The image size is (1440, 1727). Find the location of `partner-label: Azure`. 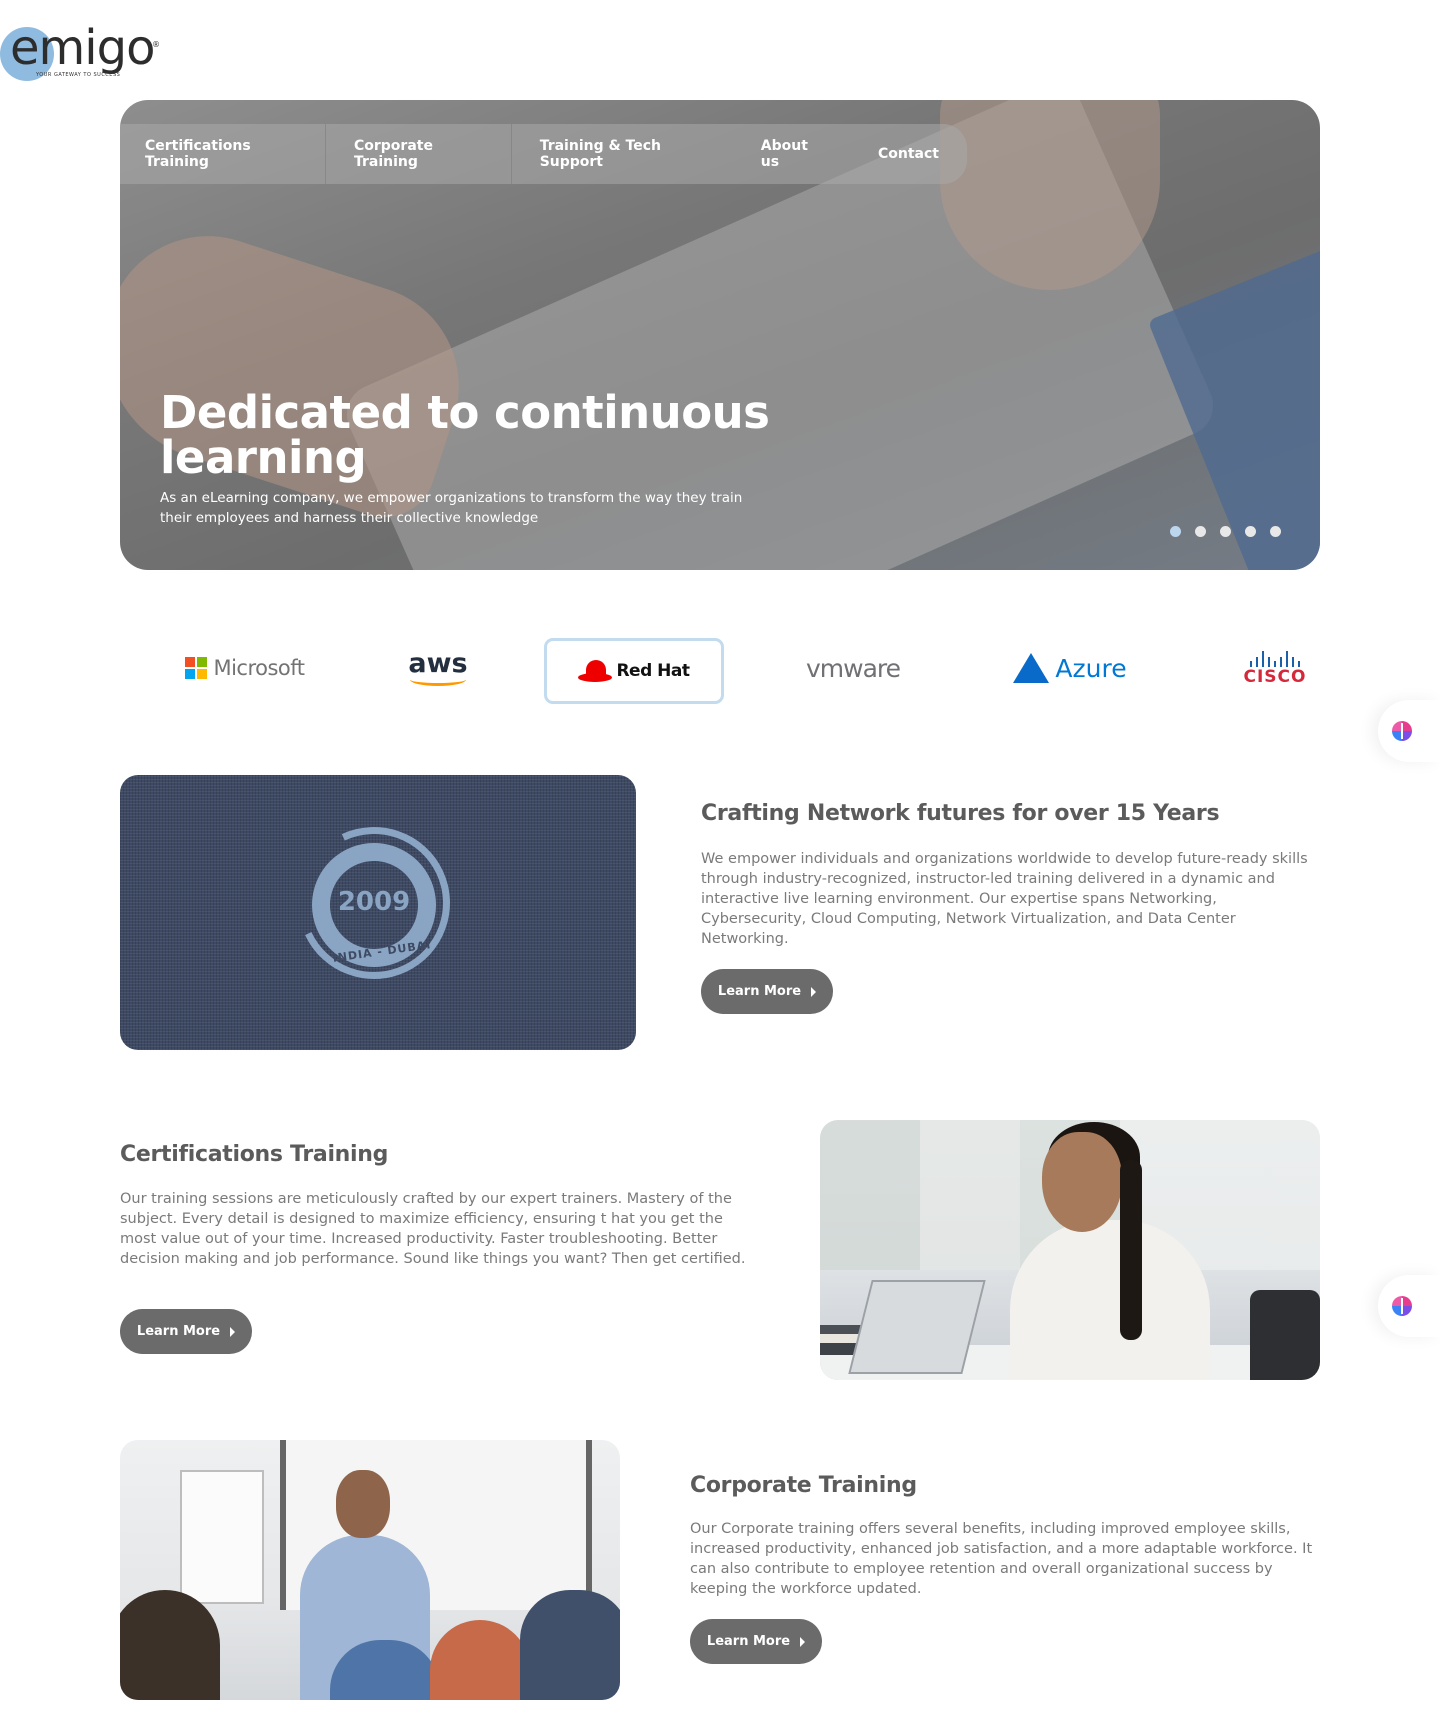

partner-label: Azure is located at coordinates (1091, 668).